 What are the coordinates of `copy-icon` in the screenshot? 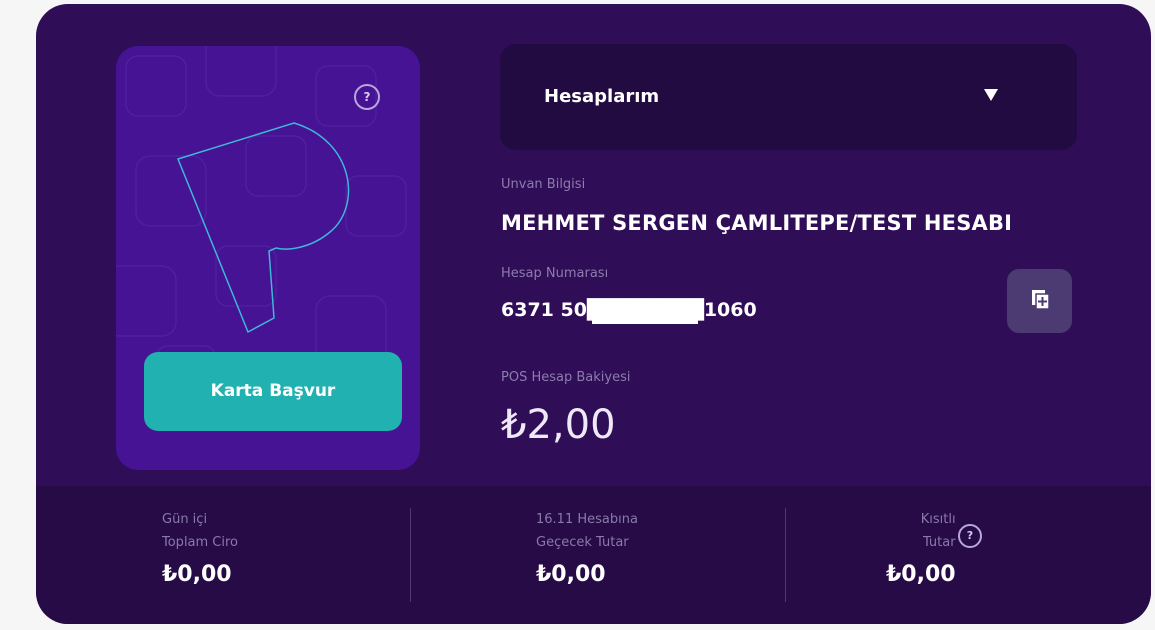 It's located at (1041, 300).